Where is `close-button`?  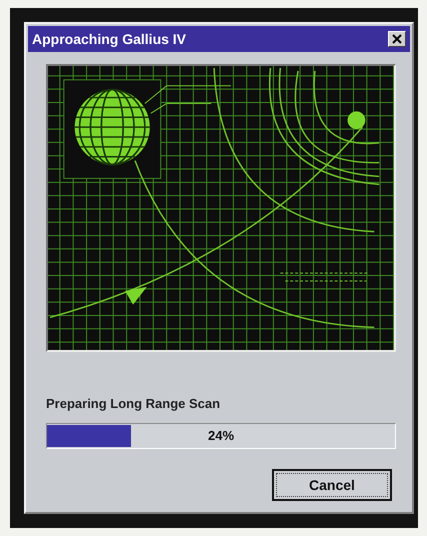
close-button is located at coordinates (397, 39).